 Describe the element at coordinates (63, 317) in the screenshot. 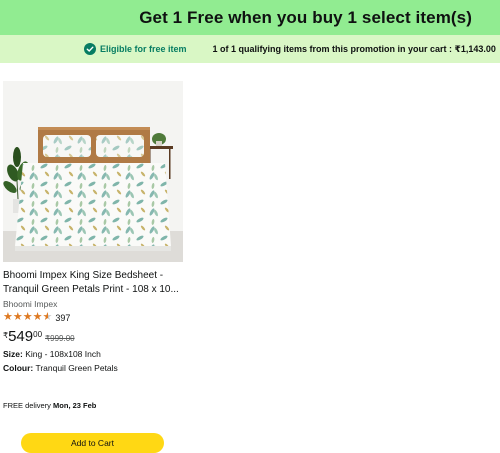

I see `rating-count: 397` at that location.